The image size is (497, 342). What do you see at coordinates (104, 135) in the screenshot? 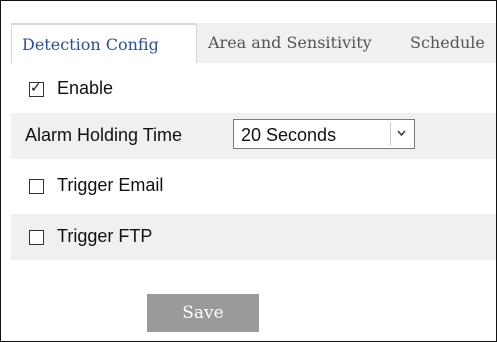
I see `alarm-holding-time-label: Alarm Holding Time` at bounding box center [104, 135].